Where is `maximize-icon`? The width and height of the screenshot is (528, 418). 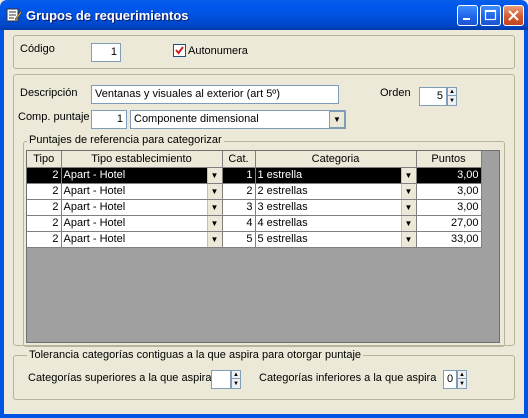 maximize-icon is located at coordinates (490, 15).